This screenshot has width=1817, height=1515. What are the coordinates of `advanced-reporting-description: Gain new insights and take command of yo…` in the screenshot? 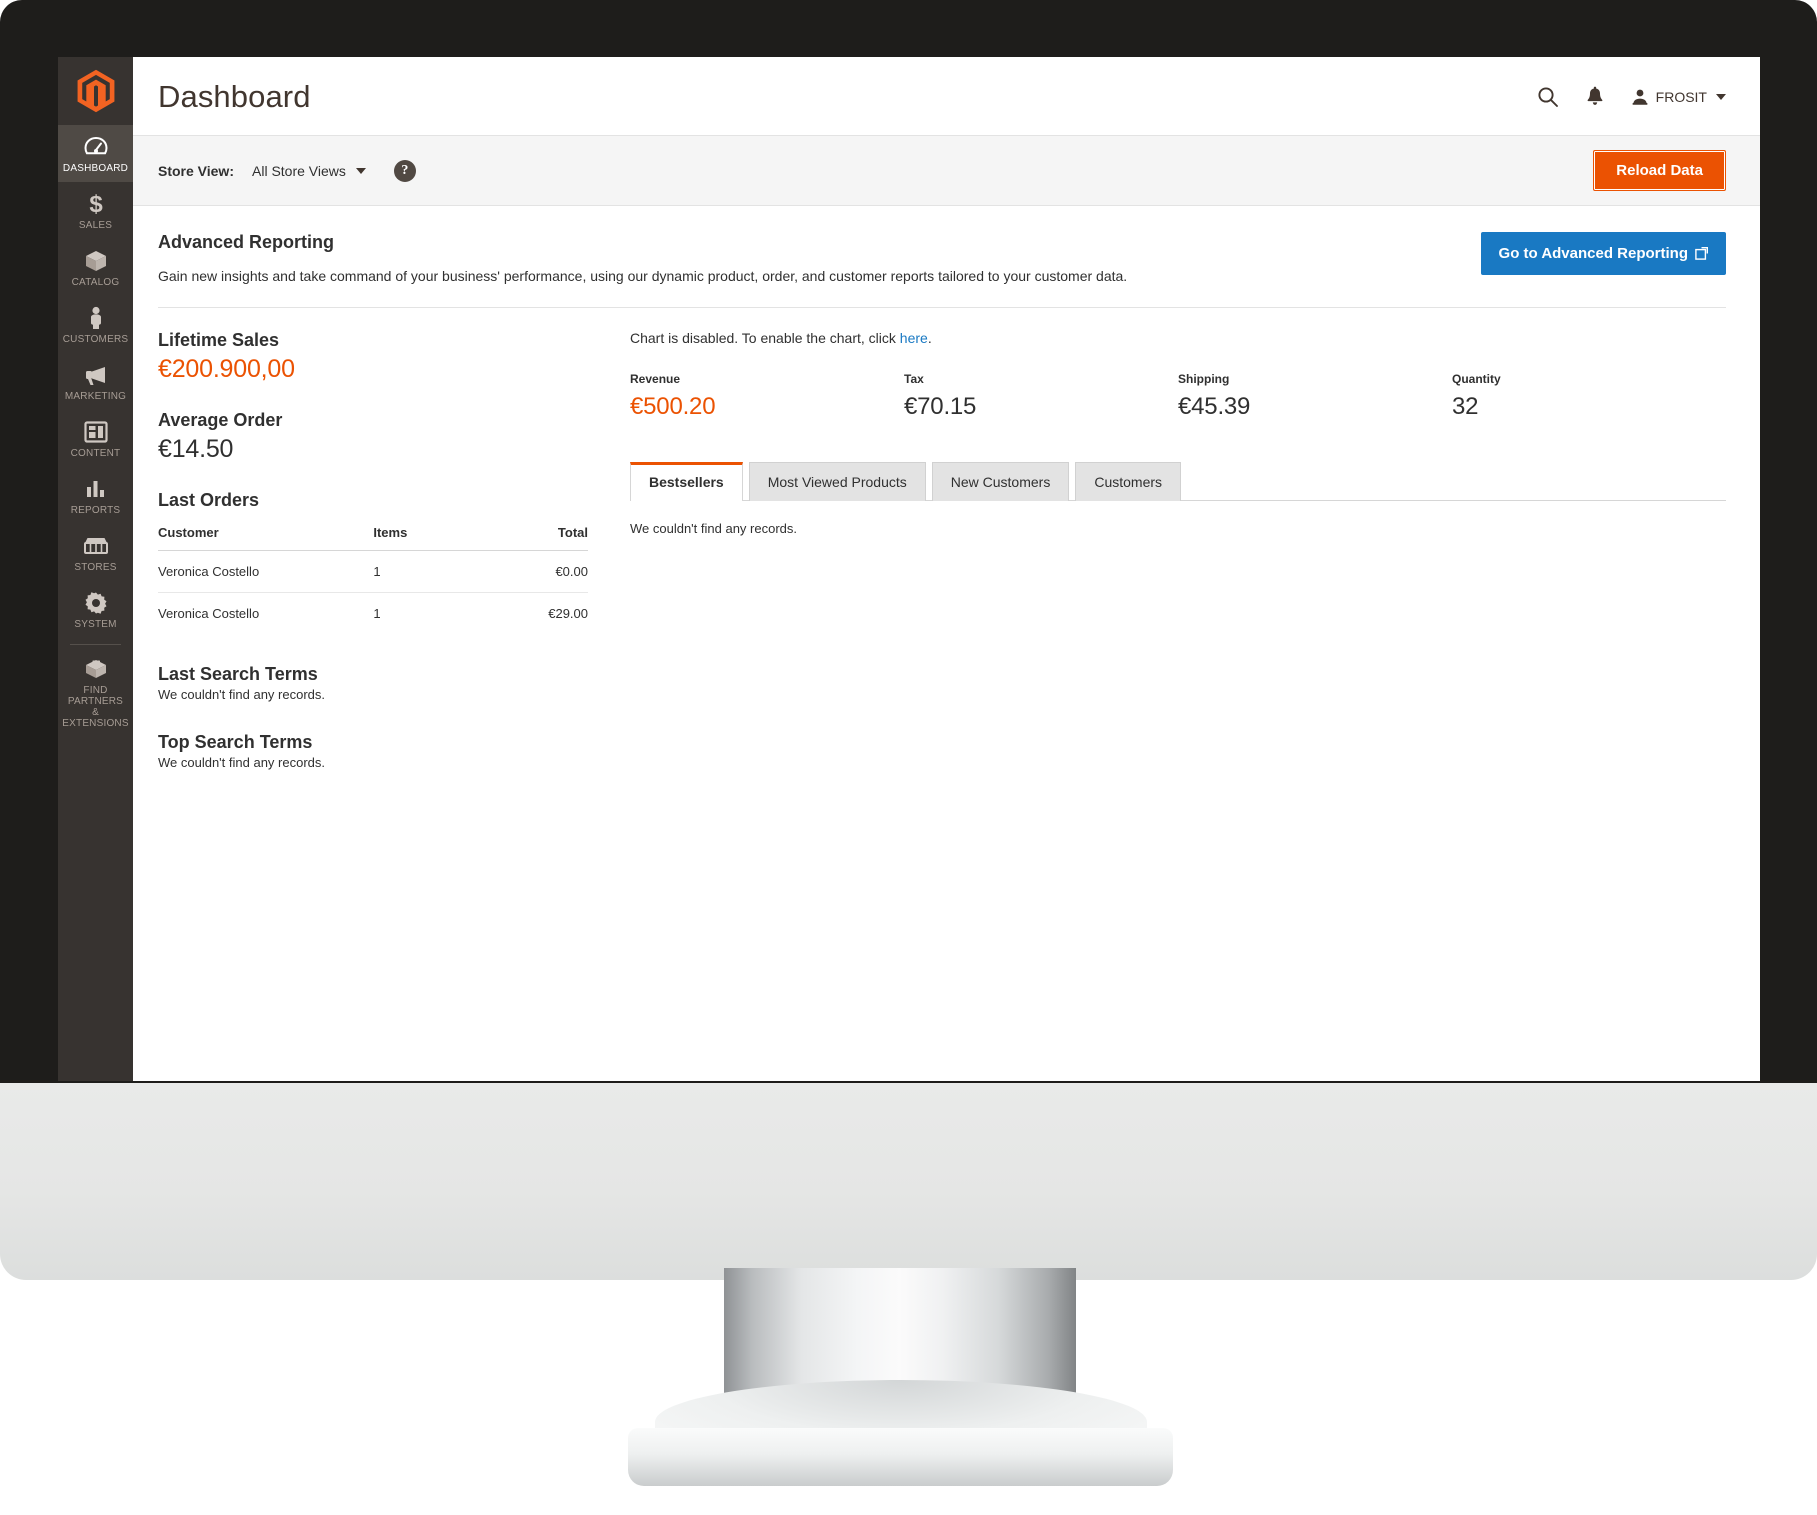 It's located at (643, 276).